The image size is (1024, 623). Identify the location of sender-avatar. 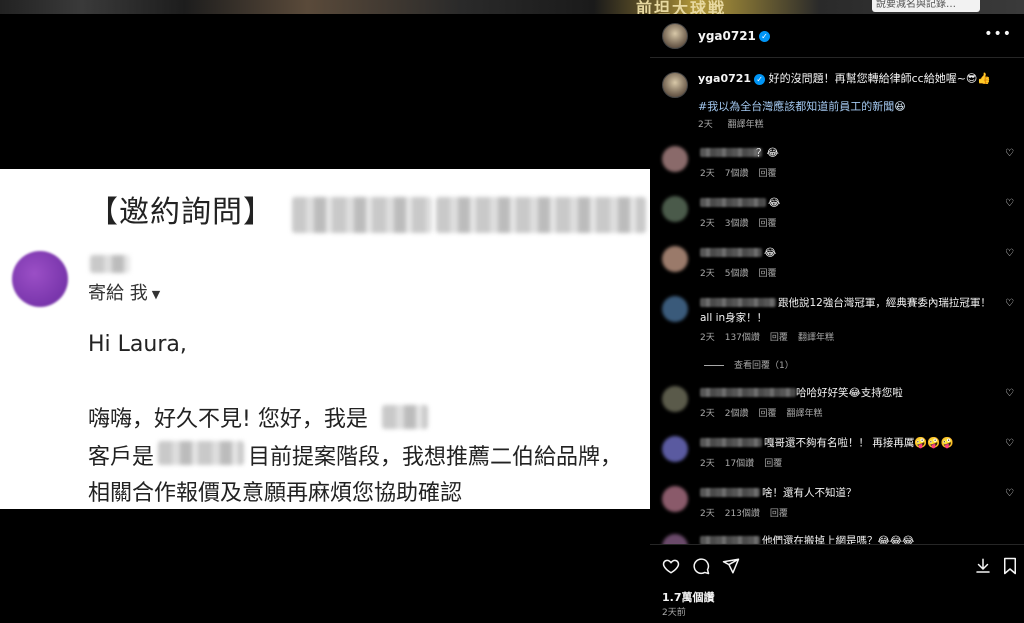
(40, 279).